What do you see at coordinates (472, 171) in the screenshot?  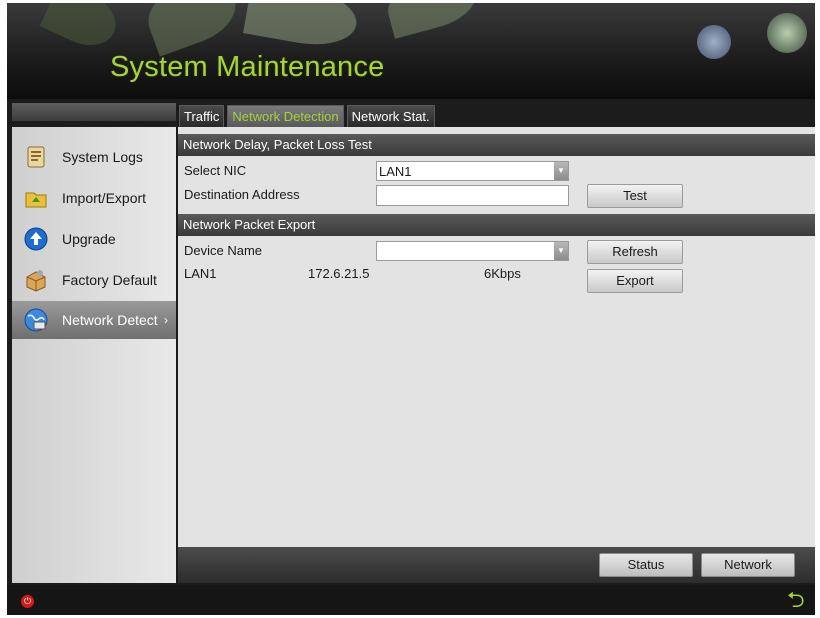 I see `nic-select: LAN1 ▼` at bounding box center [472, 171].